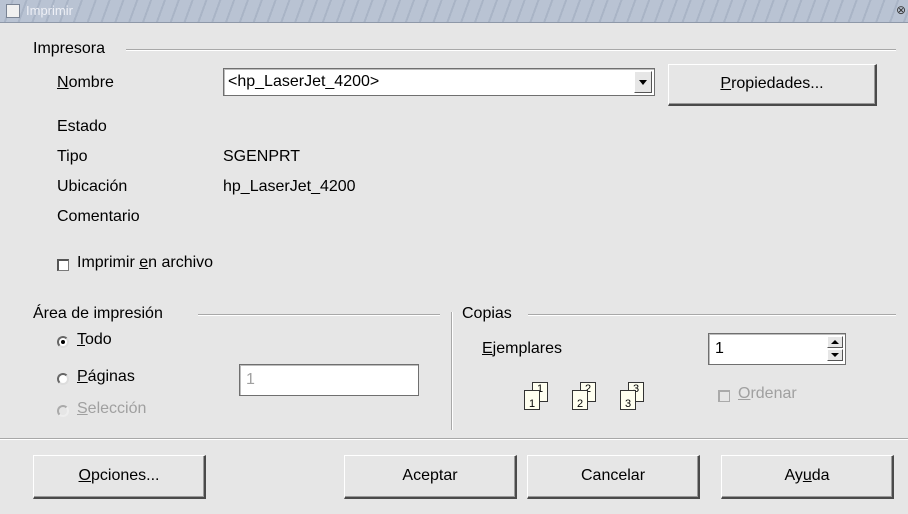 This screenshot has width=908, height=514. Describe the element at coordinates (63, 342) in the screenshot. I see `all-radio` at that location.